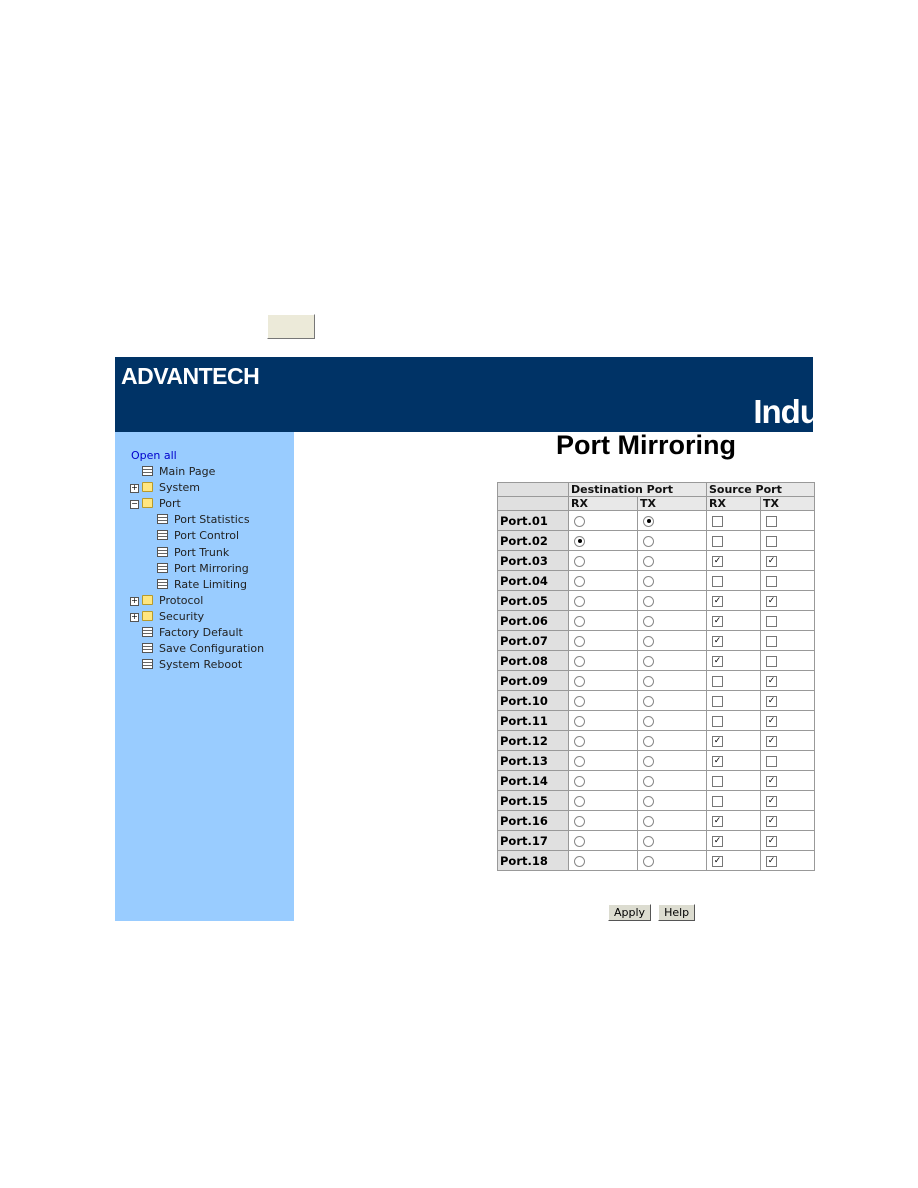  I want to click on sidebar-item: Port Trunk, so click(193, 553).